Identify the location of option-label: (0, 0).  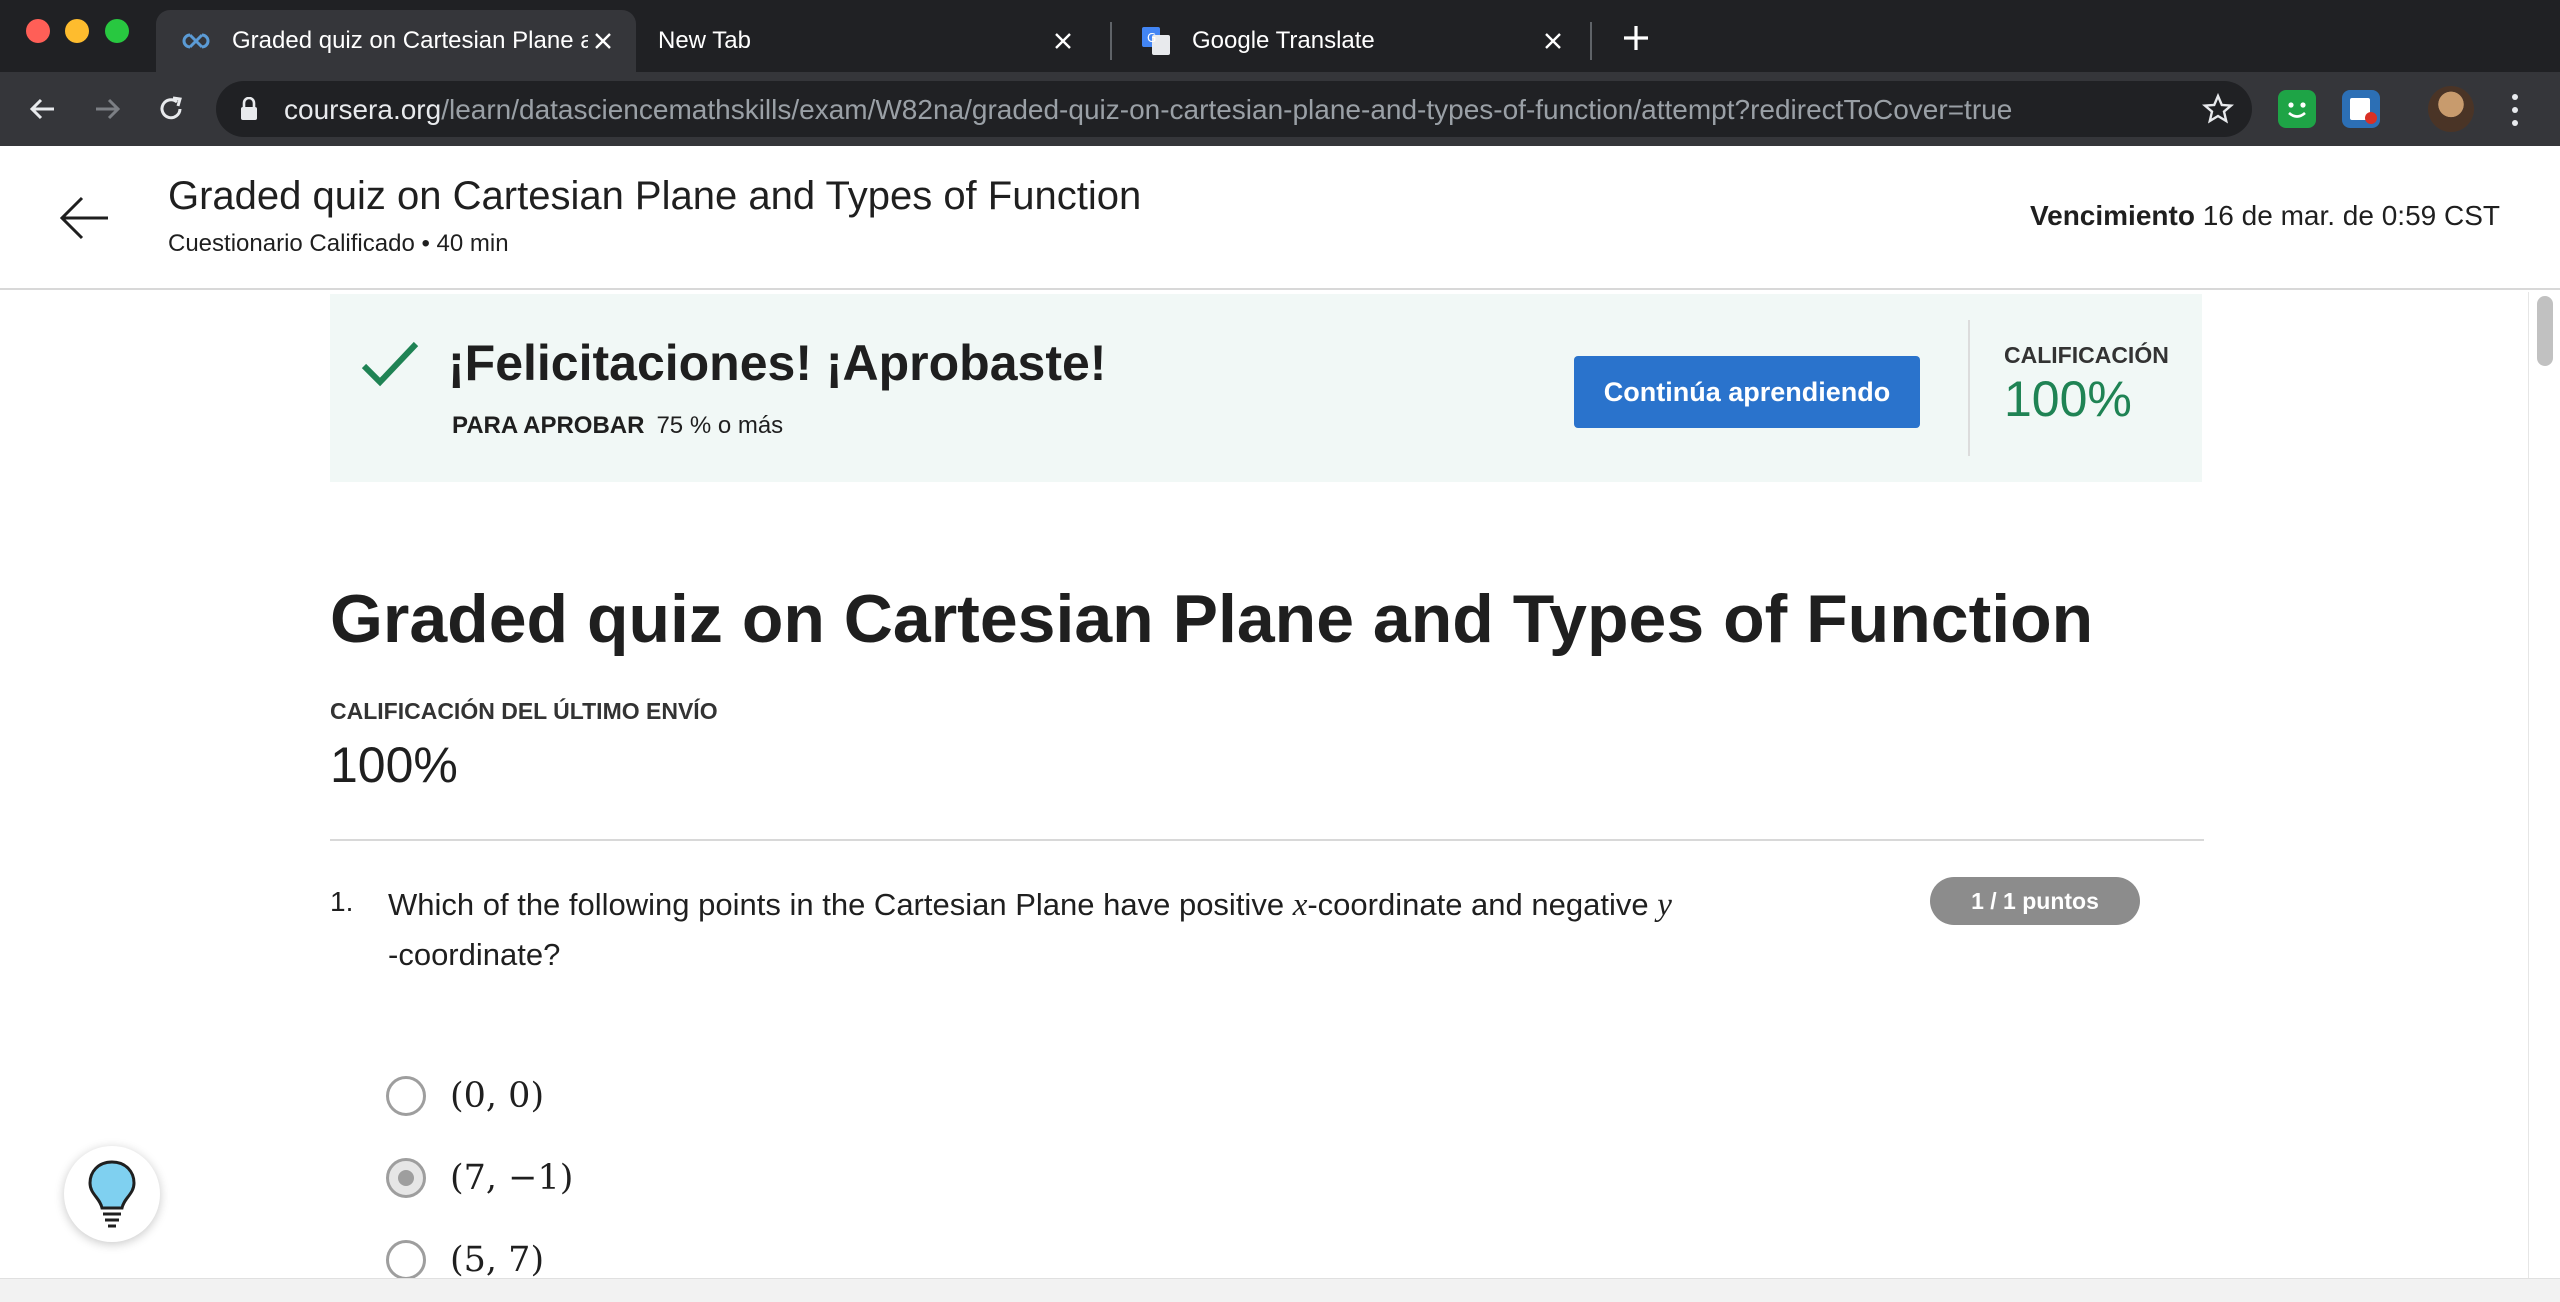
(497, 1096).